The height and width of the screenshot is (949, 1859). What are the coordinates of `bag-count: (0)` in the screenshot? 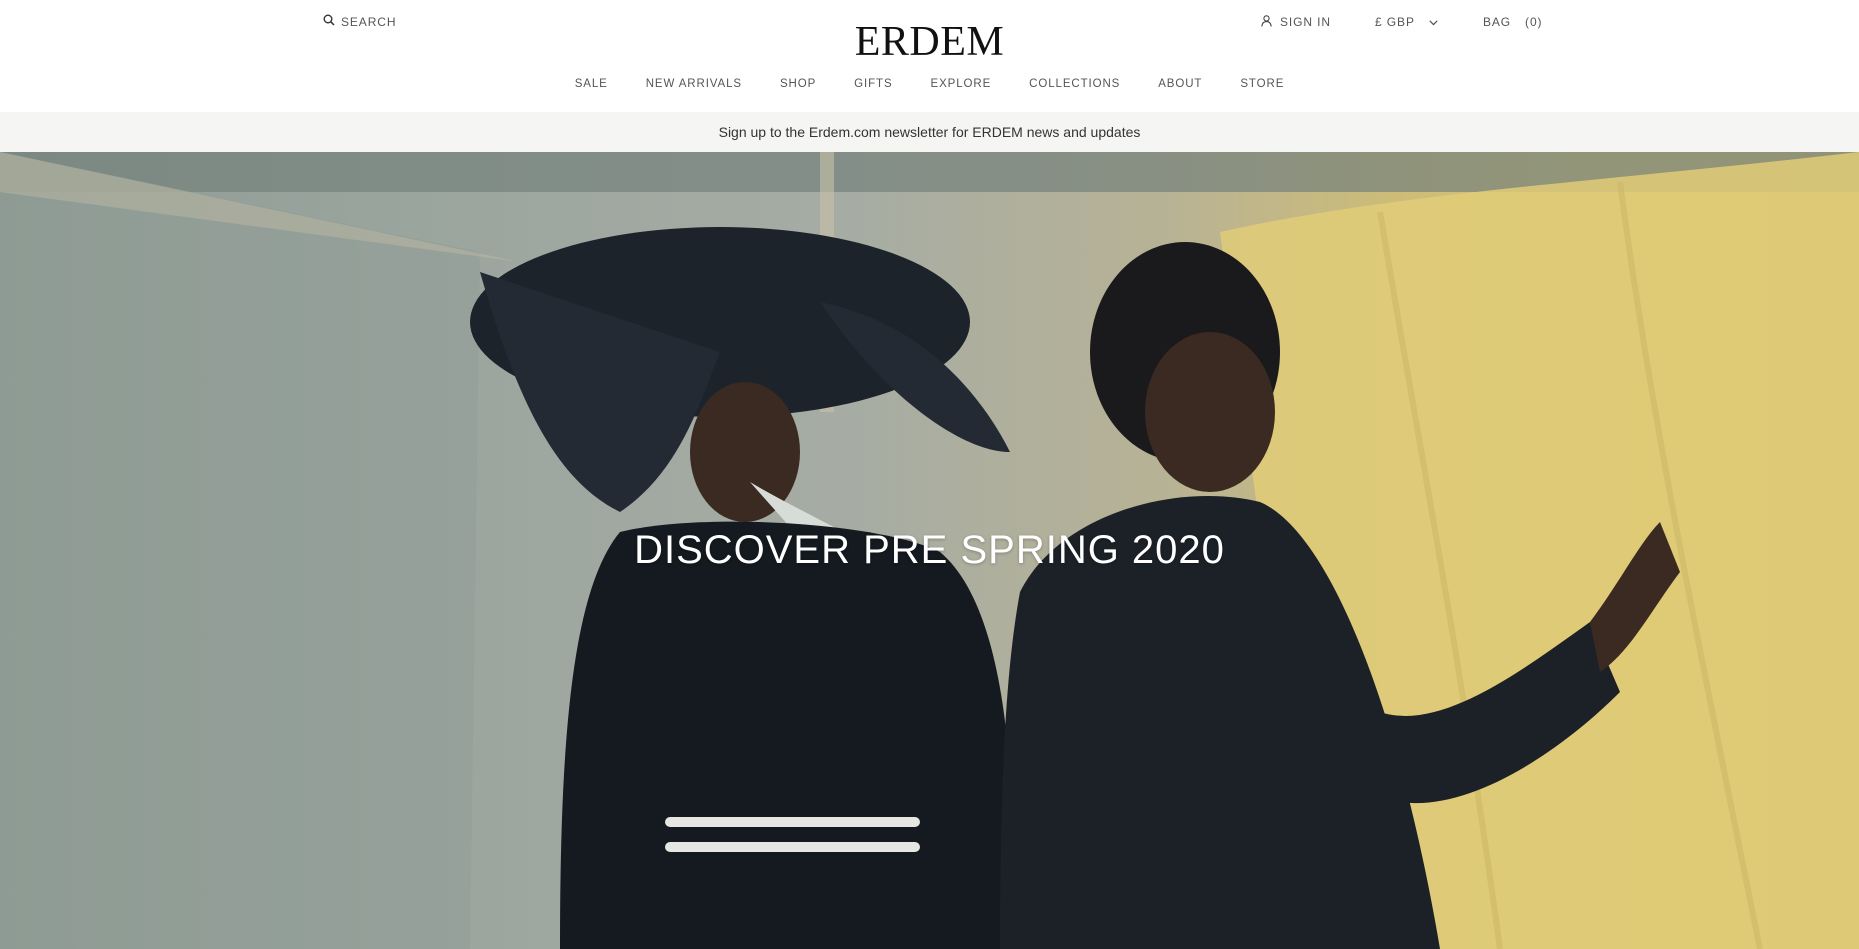 It's located at (1534, 22).